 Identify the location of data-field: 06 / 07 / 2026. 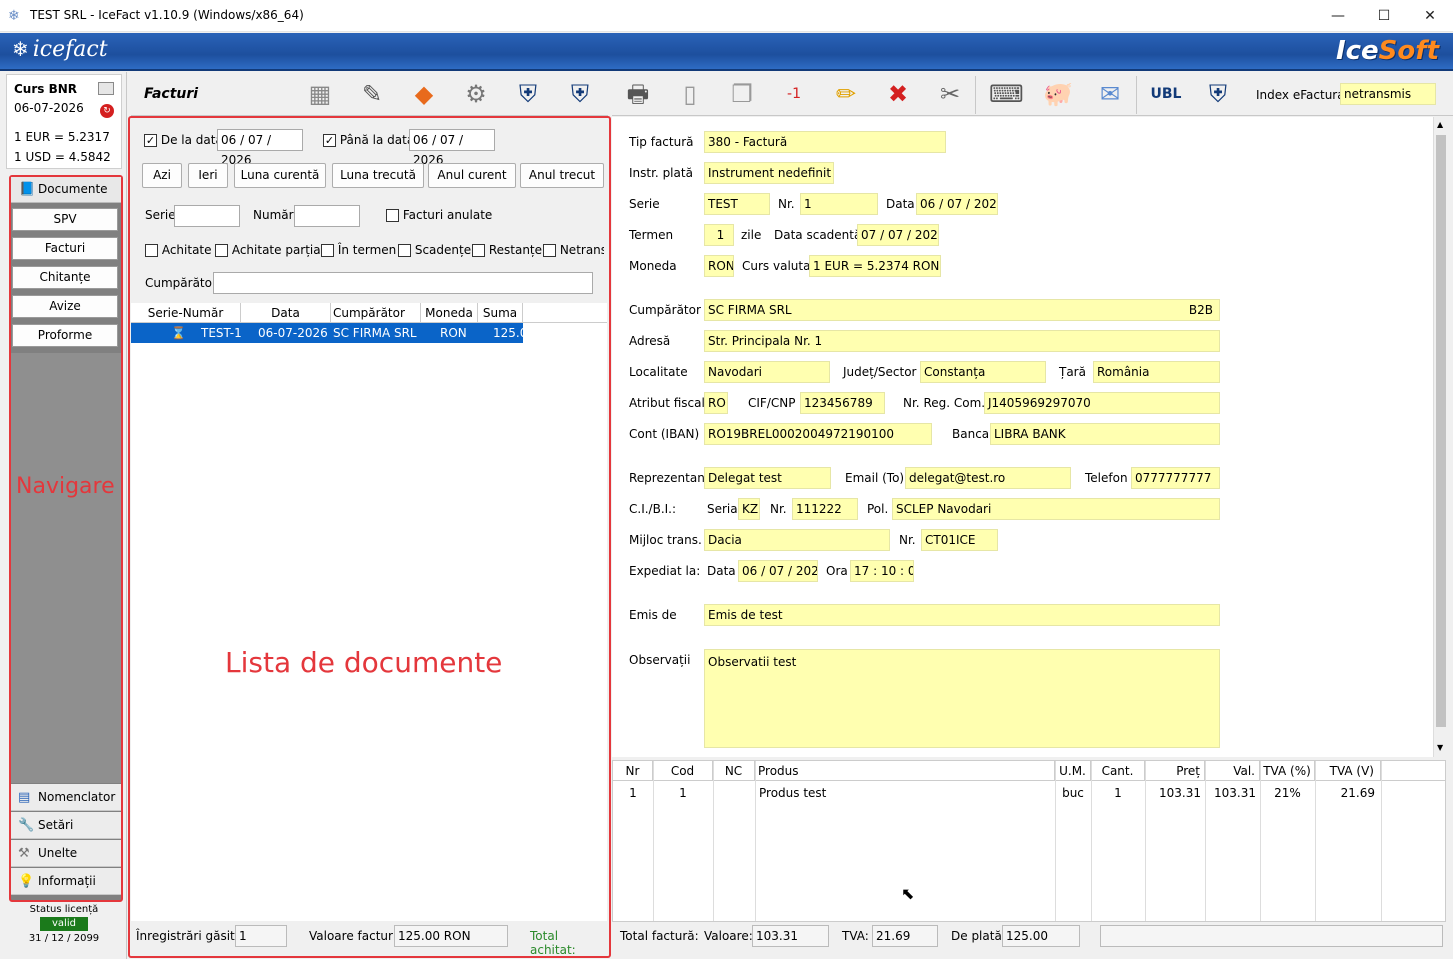
(957, 204).